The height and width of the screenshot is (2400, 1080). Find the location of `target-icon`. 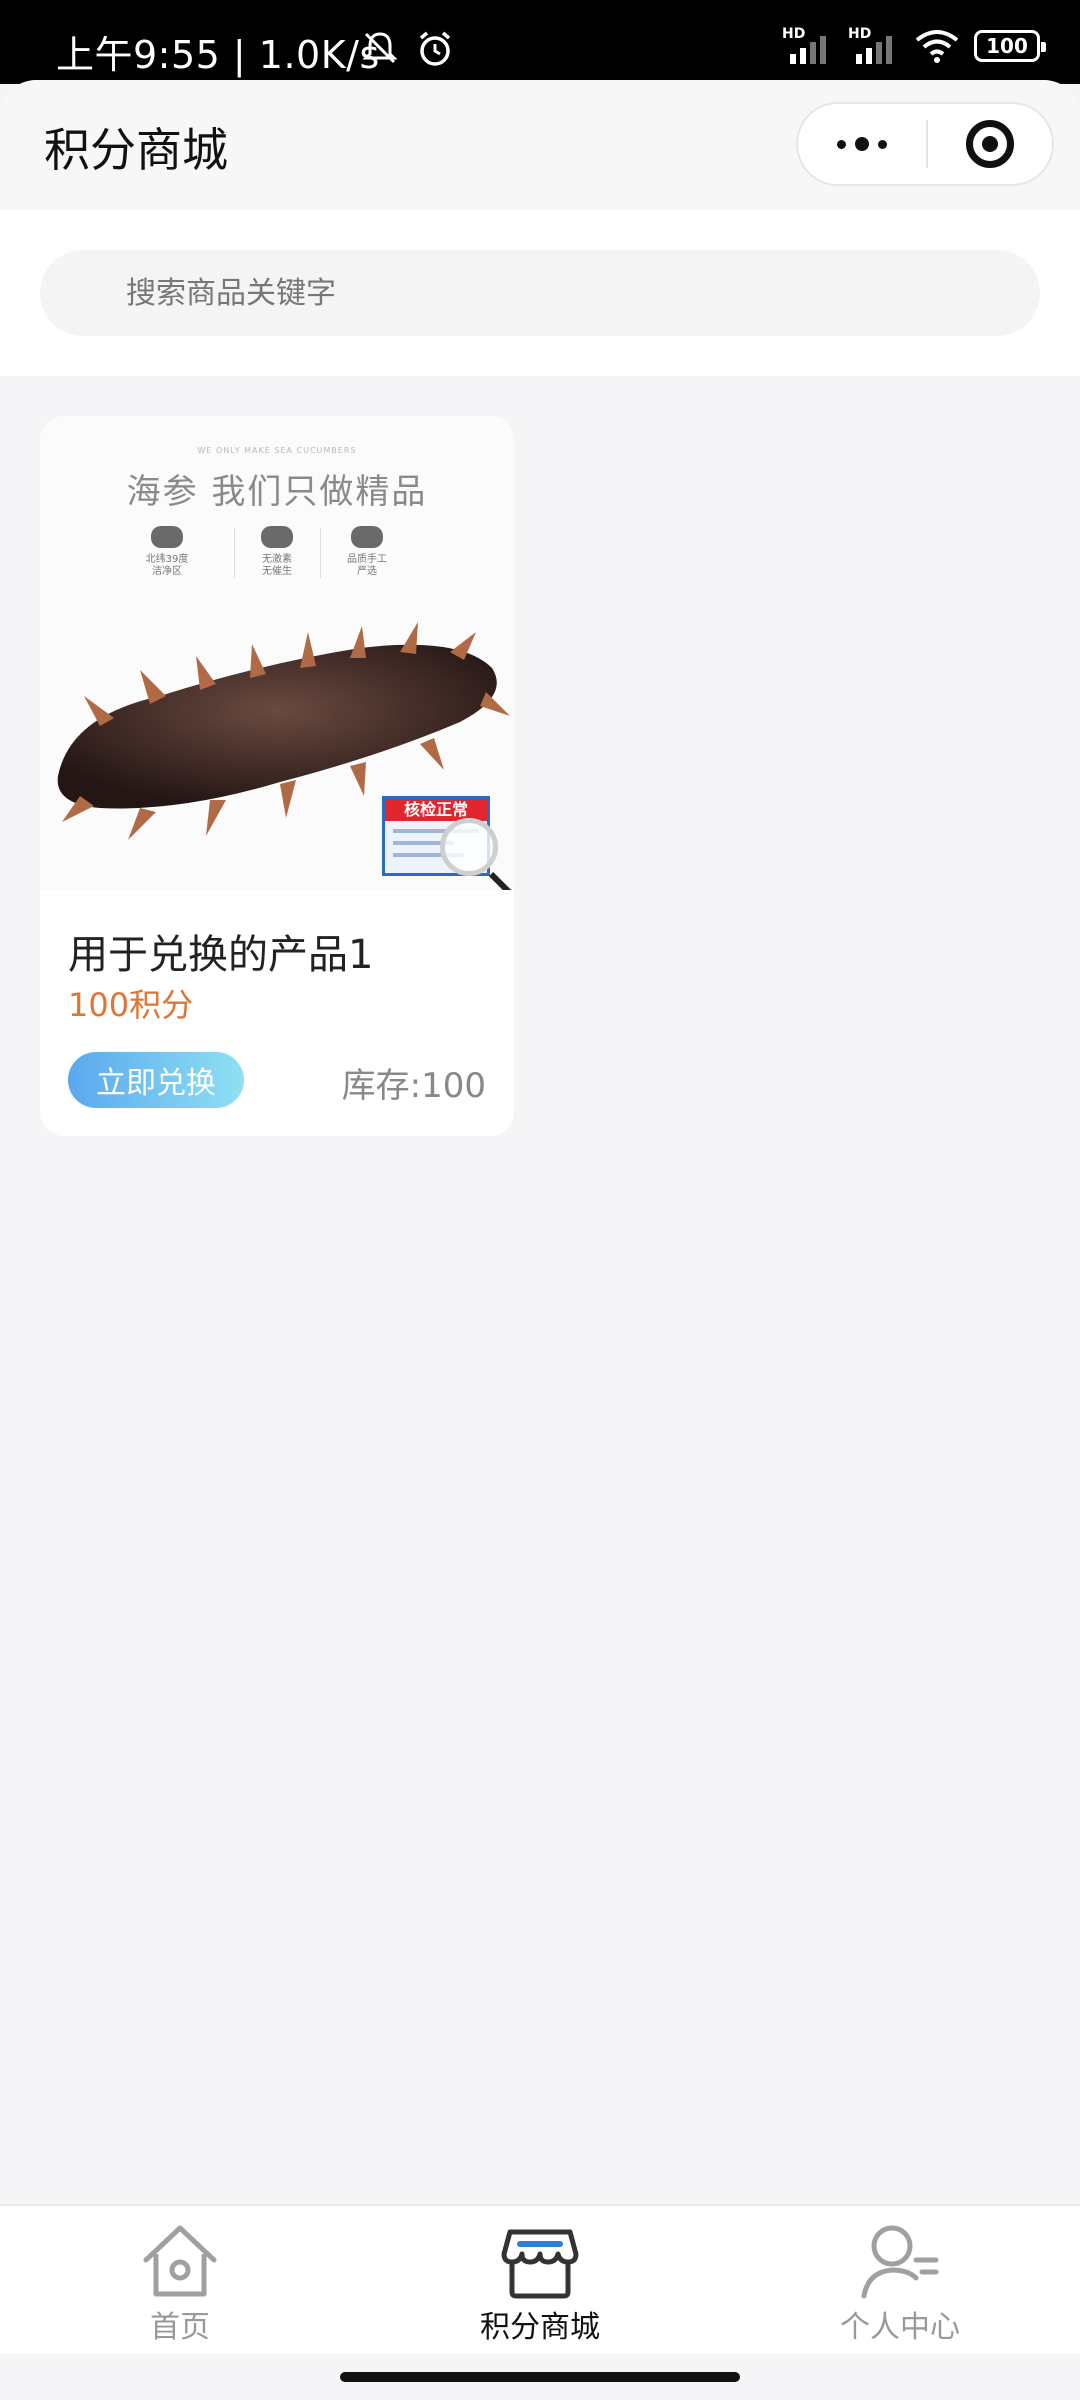

target-icon is located at coordinates (990, 144).